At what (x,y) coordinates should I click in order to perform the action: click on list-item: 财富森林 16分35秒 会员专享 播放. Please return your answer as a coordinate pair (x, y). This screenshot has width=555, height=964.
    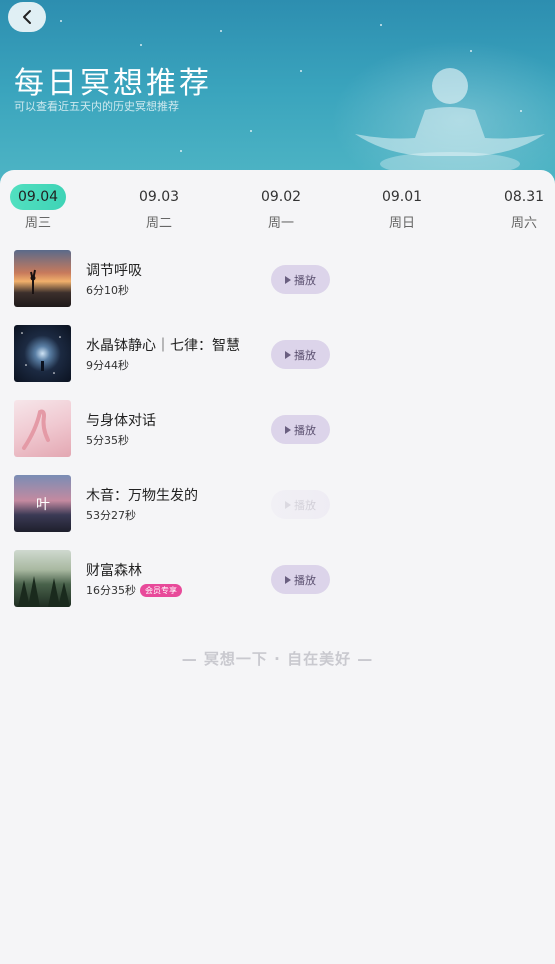
    Looking at the image, I should click on (277, 579).